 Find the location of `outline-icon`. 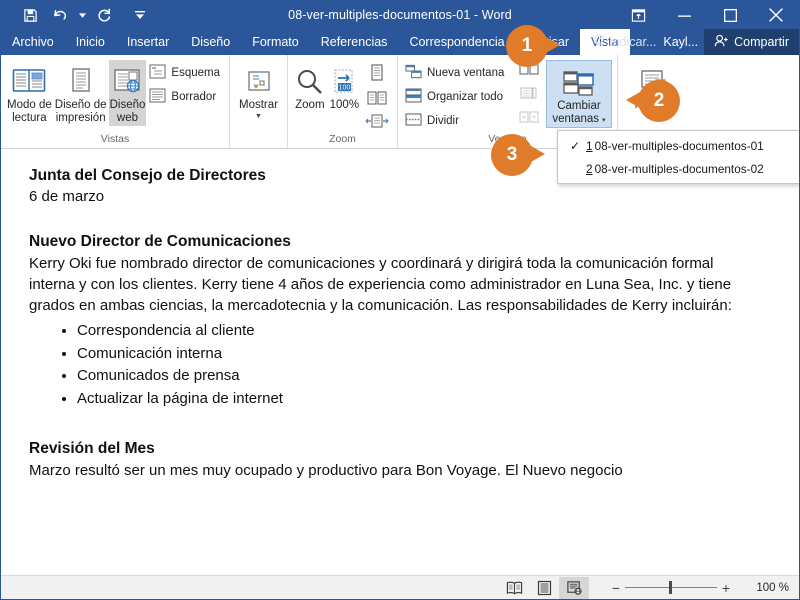

outline-icon is located at coordinates (157, 73).